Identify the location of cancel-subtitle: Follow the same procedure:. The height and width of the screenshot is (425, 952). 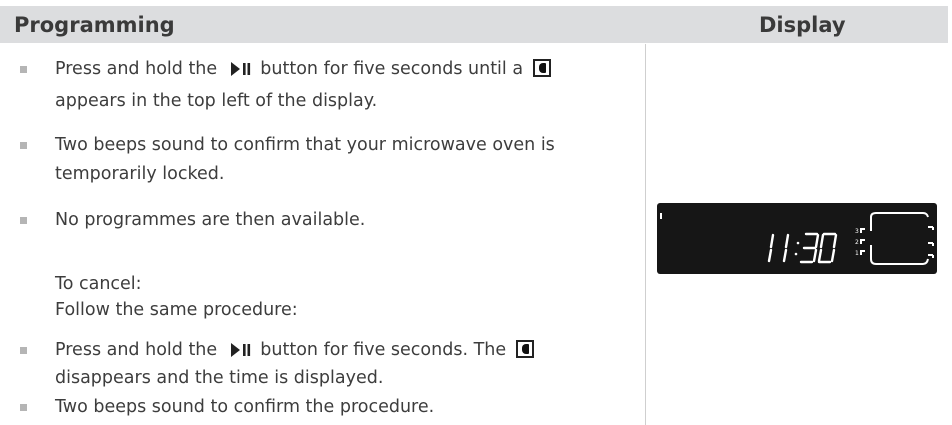
(176, 310).